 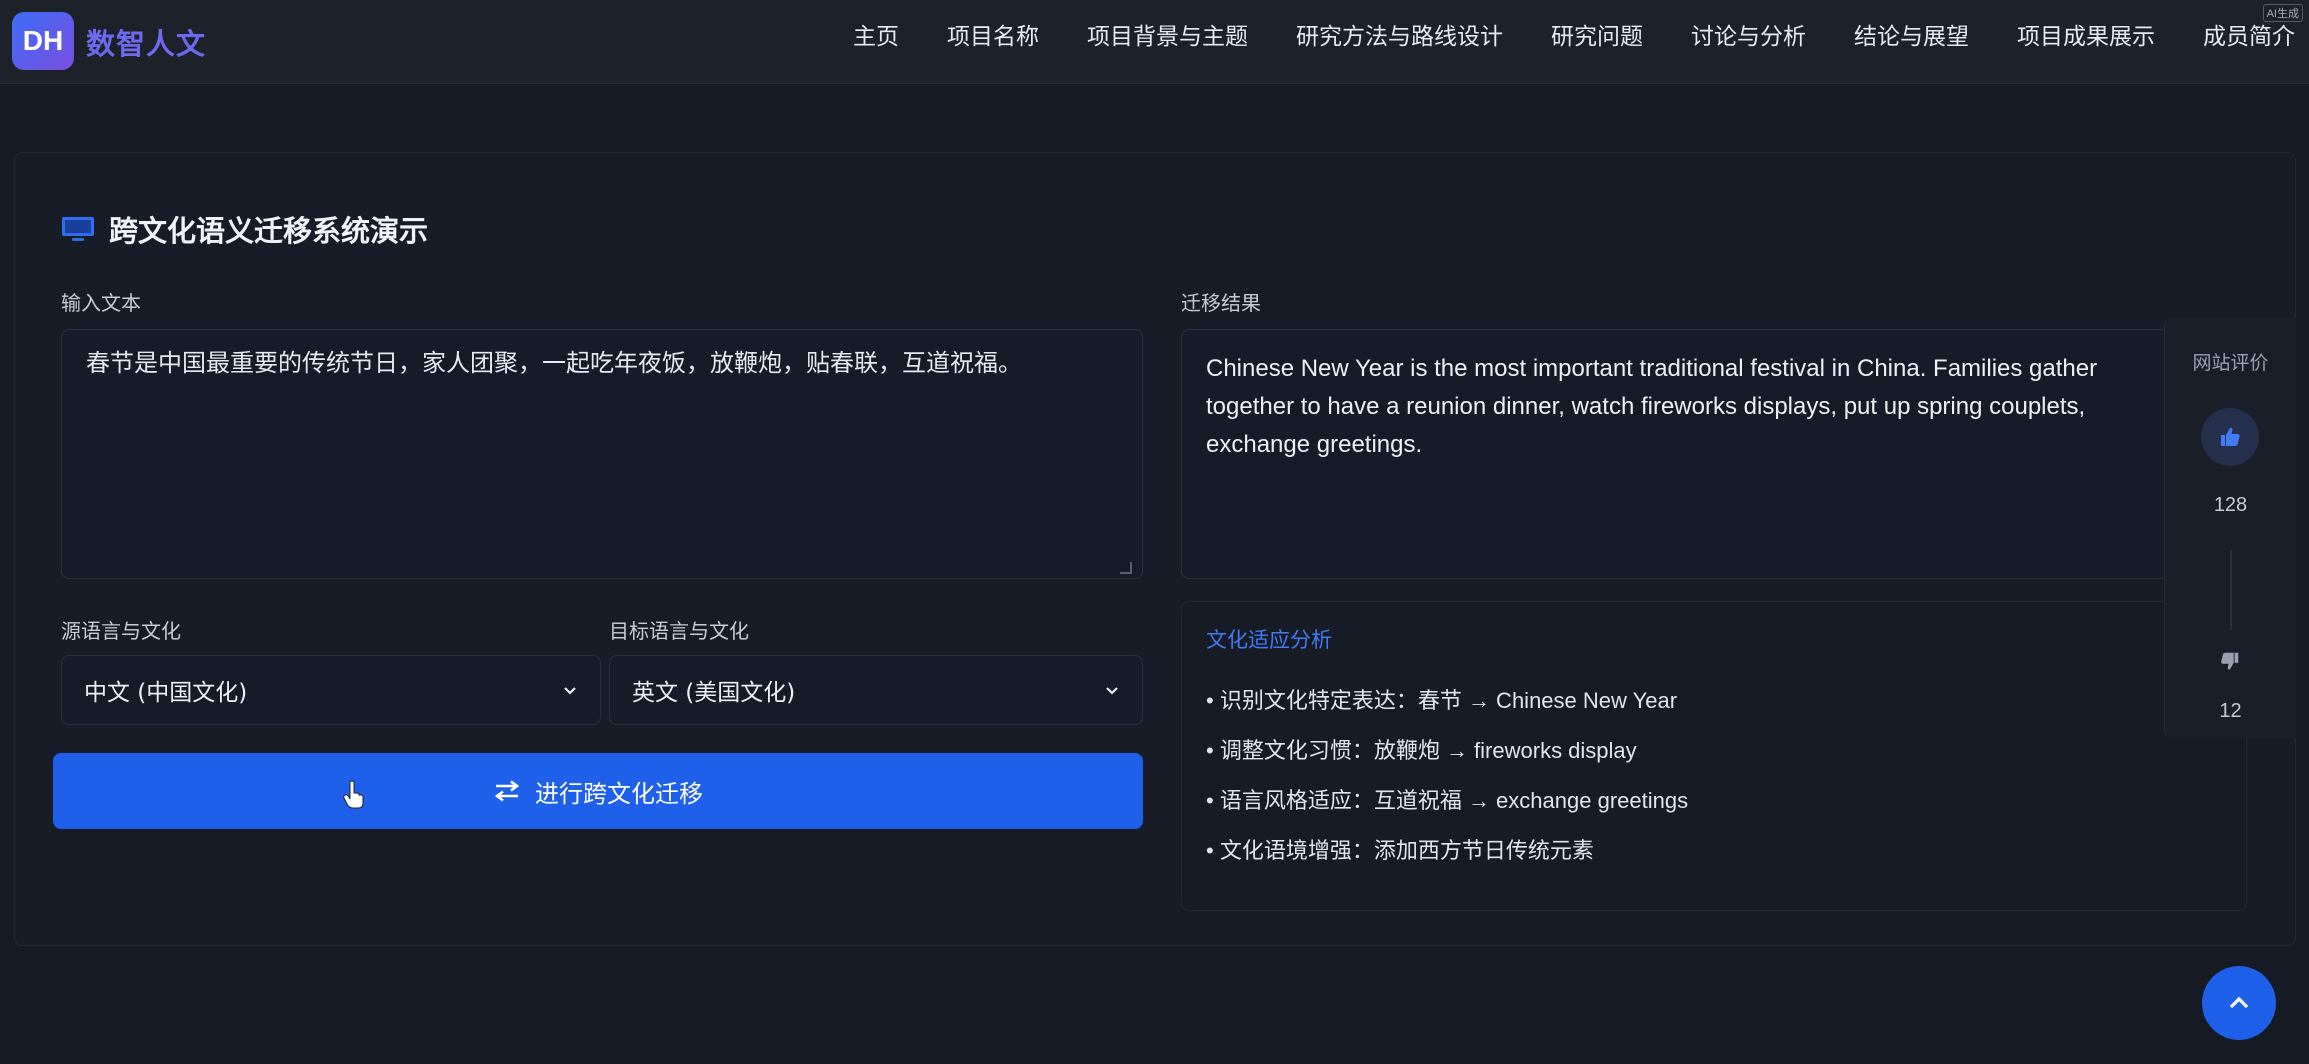 I want to click on analysis-item: 调整文化习惯：放鞭炮 → fireworks display, so click(x=1714, y=751).